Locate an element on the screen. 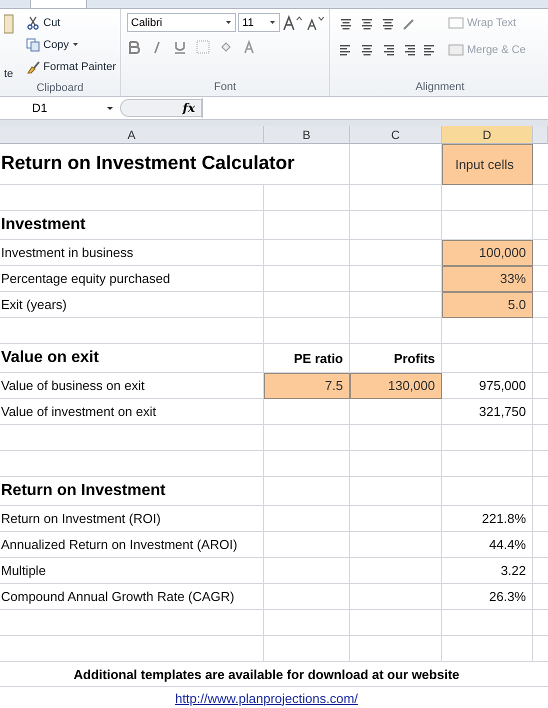  website-link: http://www.planprojections.com/ is located at coordinates (266, 698).